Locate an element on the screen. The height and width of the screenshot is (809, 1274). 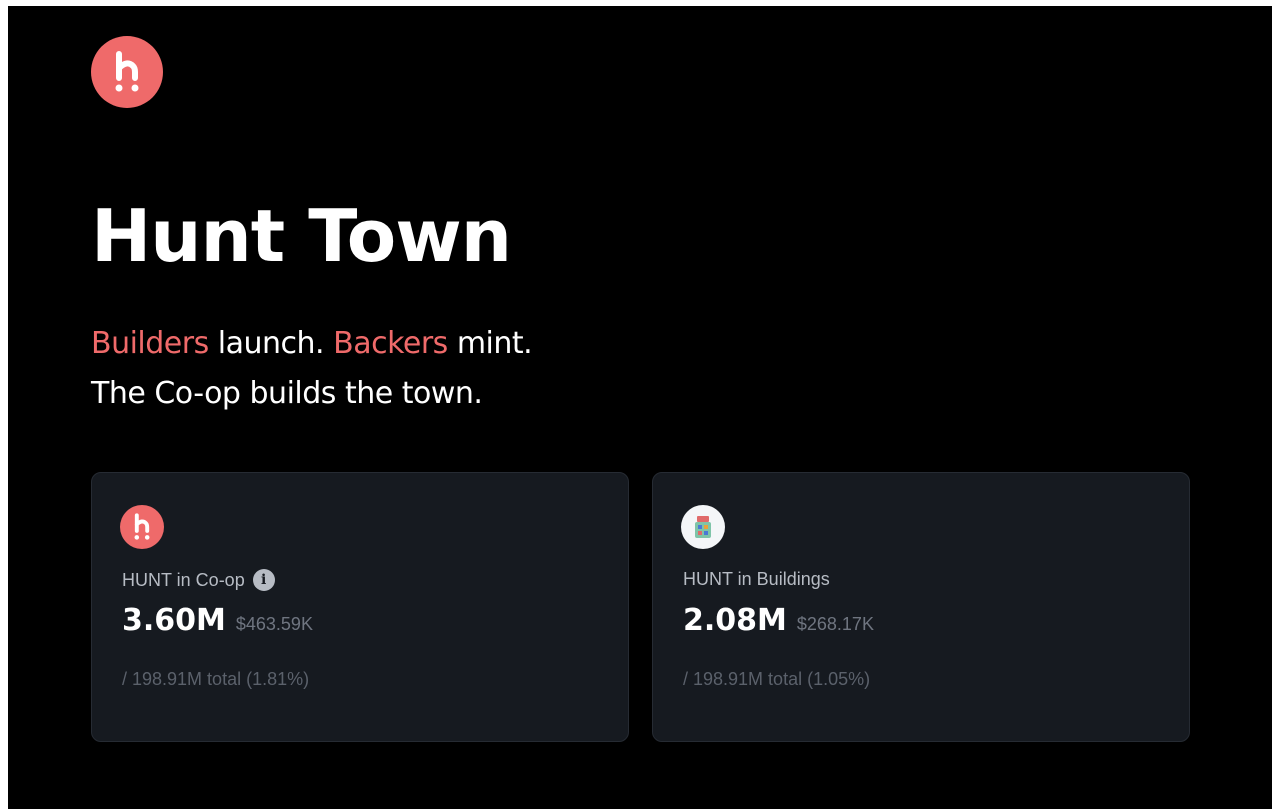
tagline-mint: mint. is located at coordinates (490, 343).